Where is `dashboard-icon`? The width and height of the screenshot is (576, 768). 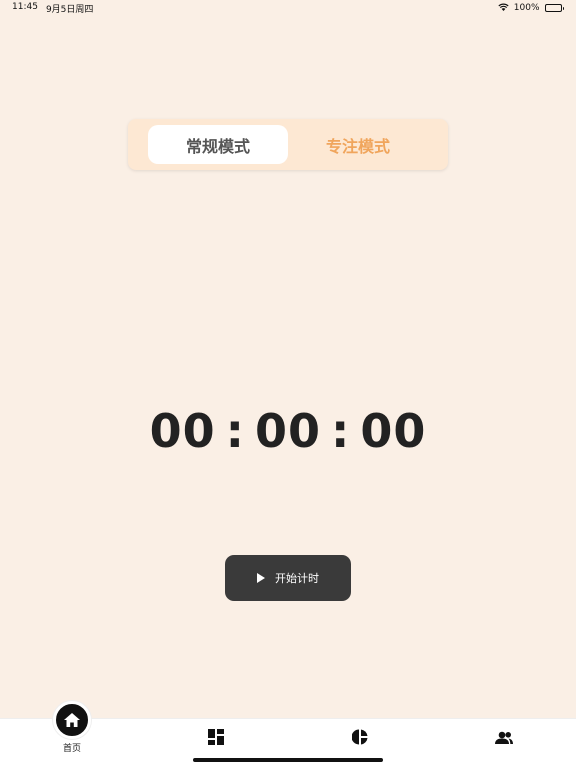
dashboard-icon is located at coordinates (216, 739).